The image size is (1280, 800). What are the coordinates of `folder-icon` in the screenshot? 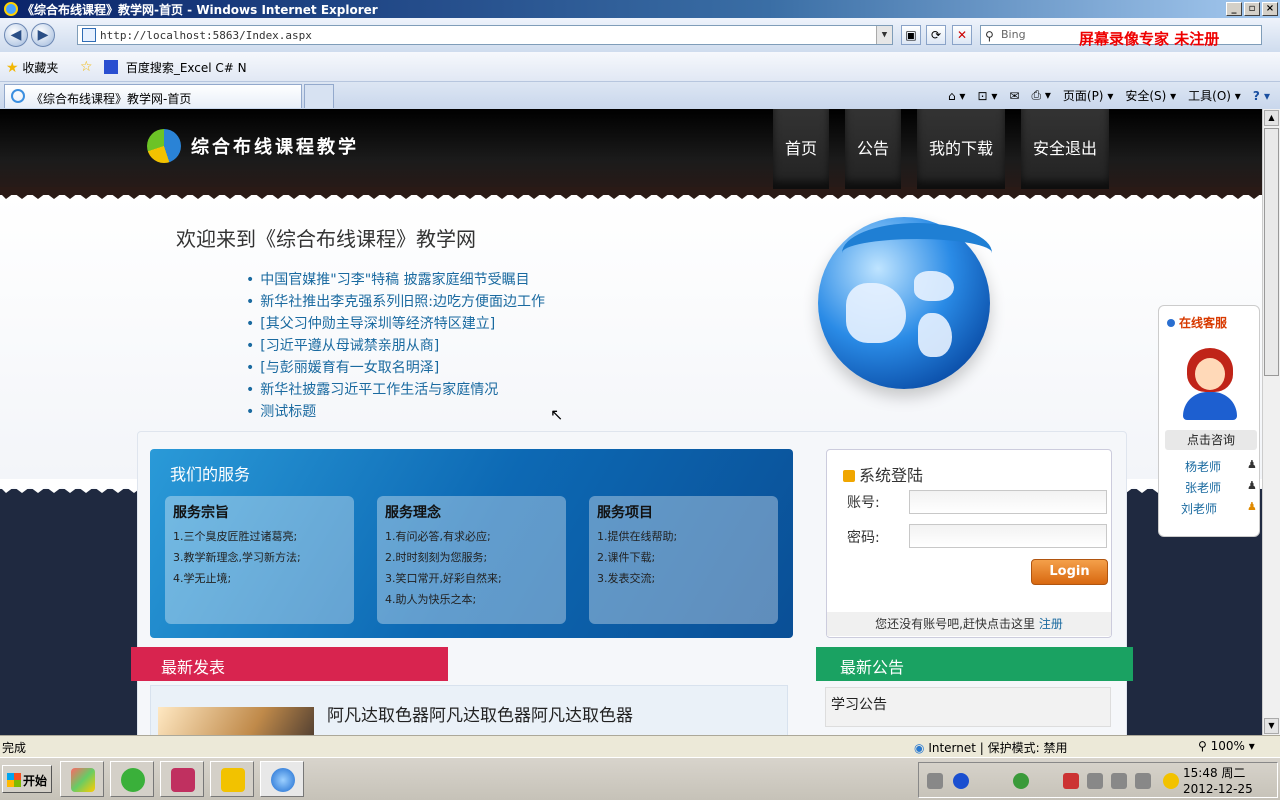 It's located at (233, 780).